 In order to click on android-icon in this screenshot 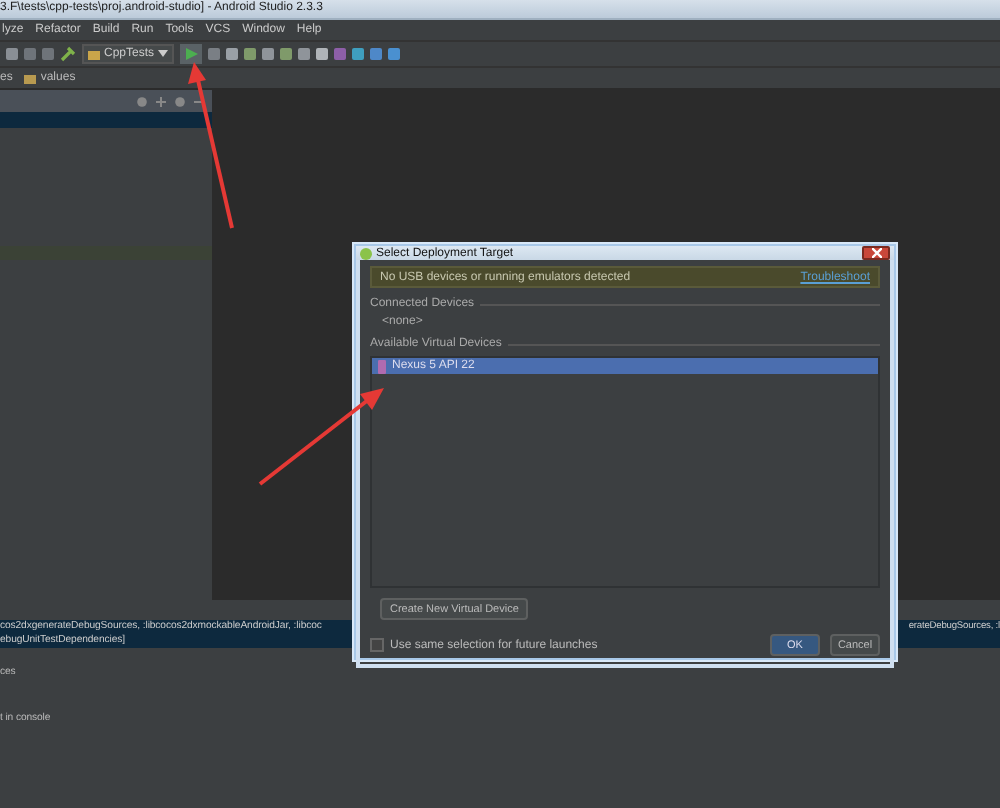, I will do `click(366, 253)`.